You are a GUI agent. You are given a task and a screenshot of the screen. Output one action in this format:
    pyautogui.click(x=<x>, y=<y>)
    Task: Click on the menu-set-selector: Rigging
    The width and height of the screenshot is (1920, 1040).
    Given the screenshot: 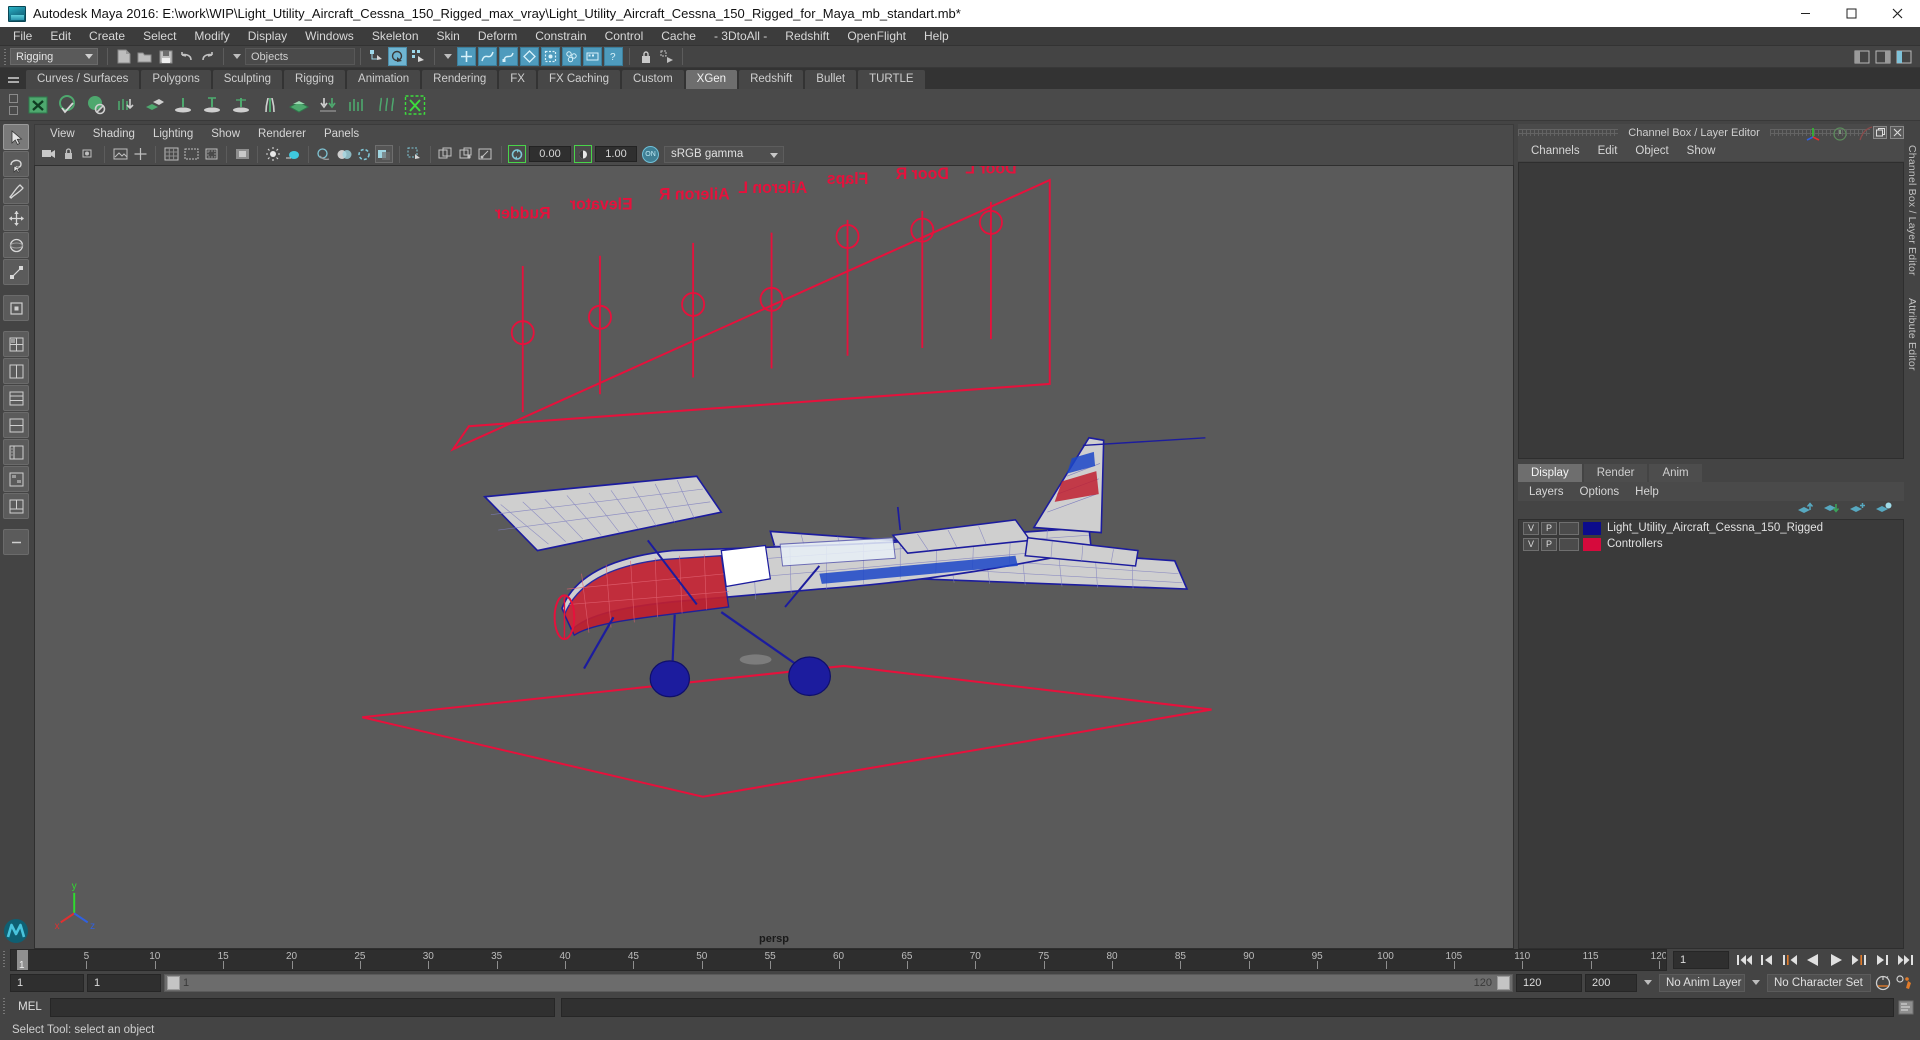 What is the action you would take?
    pyautogui.click(x=54, y=56)
    